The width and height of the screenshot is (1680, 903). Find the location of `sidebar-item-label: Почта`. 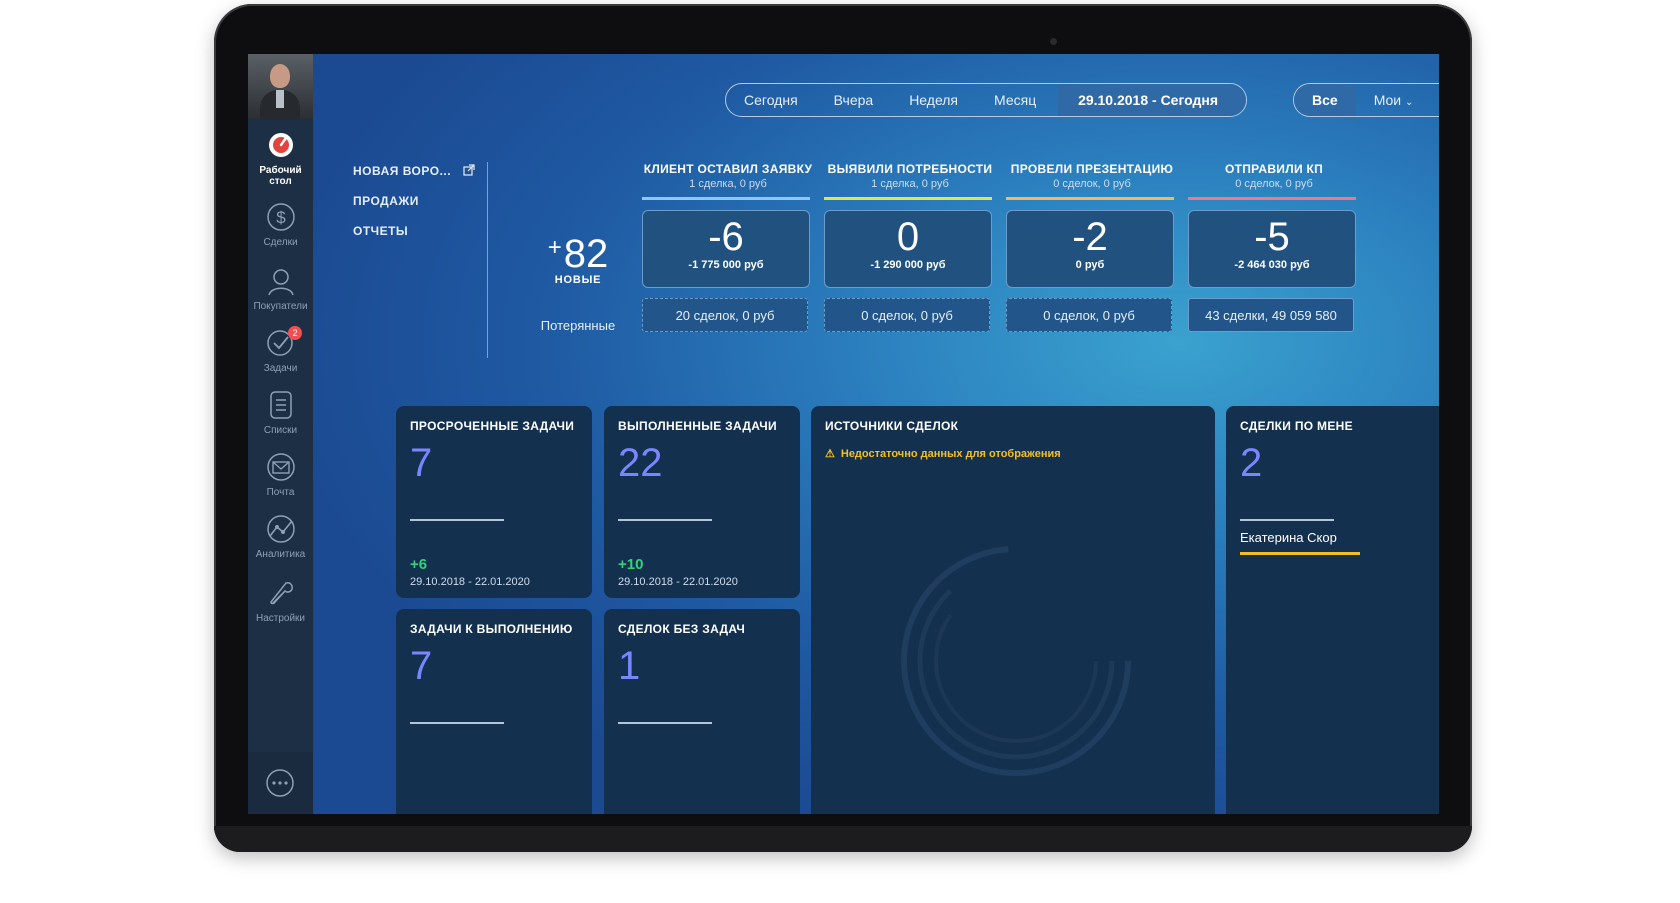

sidebar-item-label: Почта is located at coordinates (280, 492).